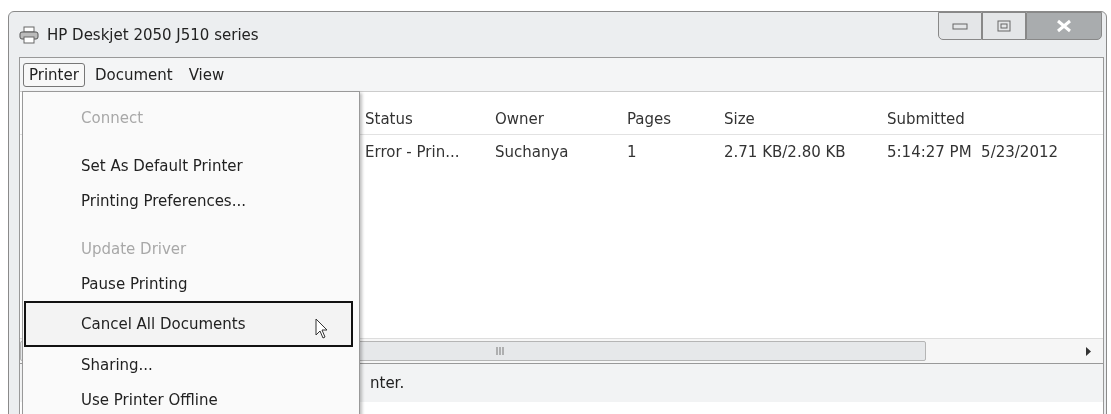 The image size is (1111, 414). I want to click on maximize-button, so click(1004, 26).